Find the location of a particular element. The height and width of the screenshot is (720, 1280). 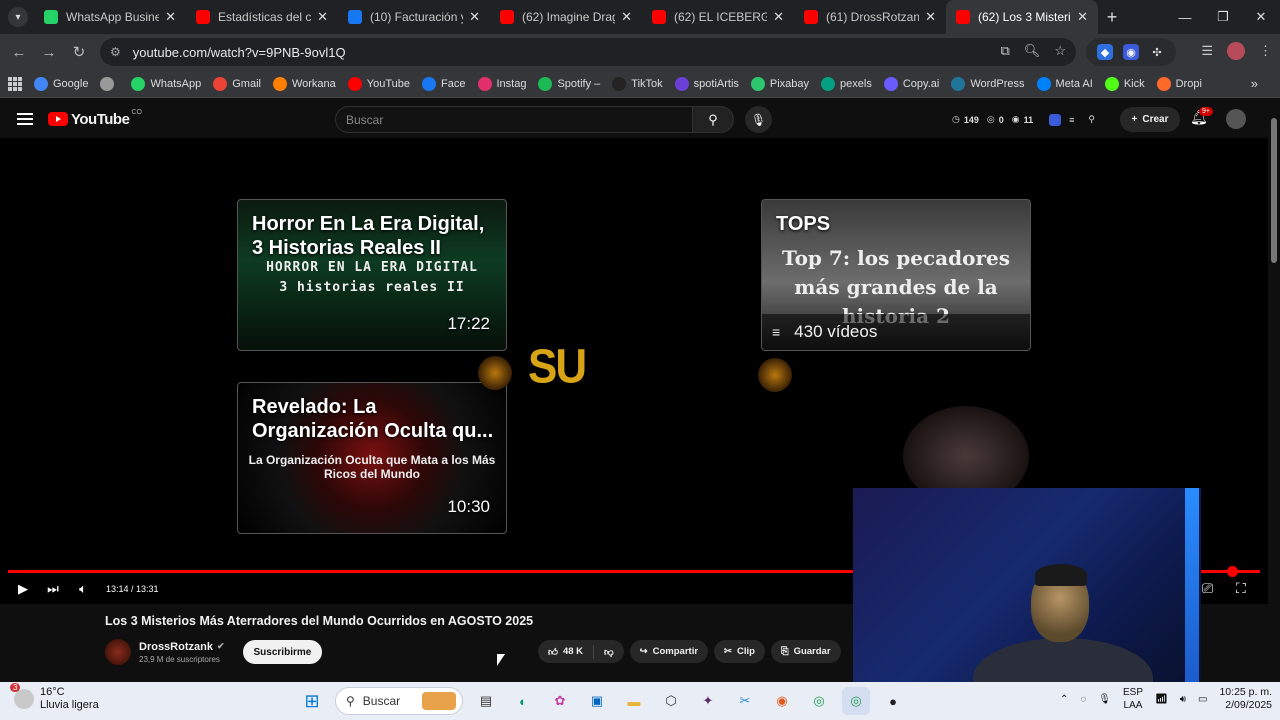

taskbar-search: ⚲ Buscar is located at coordinates (399, 701).